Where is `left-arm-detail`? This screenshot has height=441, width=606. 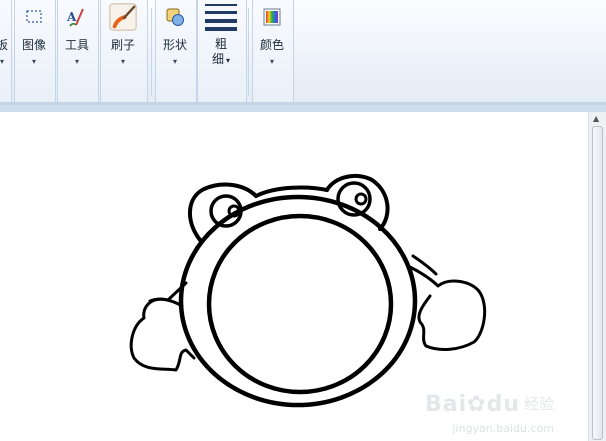
left-arm-detail is located at coordinates (166, 302).